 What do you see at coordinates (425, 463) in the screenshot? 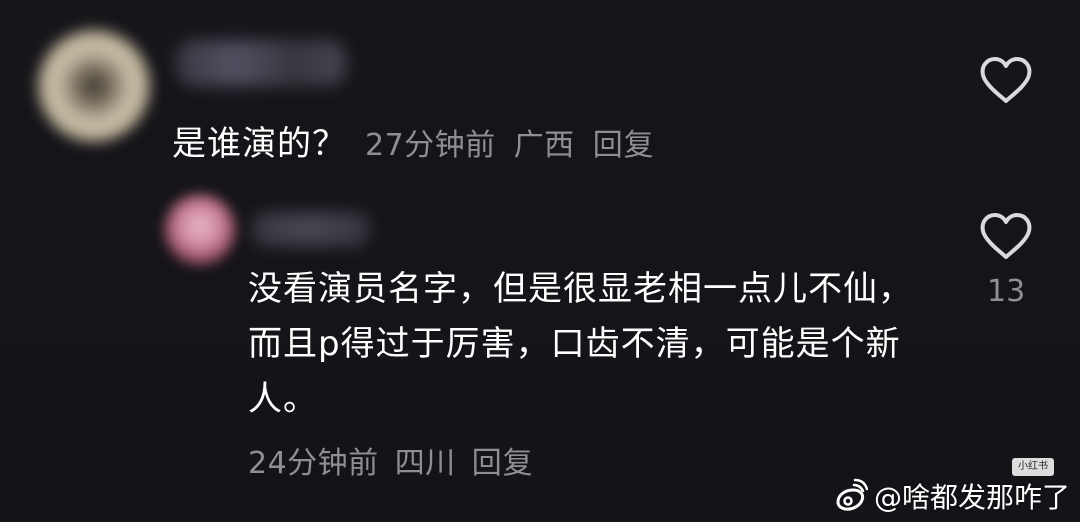
I see `comment-location: 四川` at bounding box center [425, 463].